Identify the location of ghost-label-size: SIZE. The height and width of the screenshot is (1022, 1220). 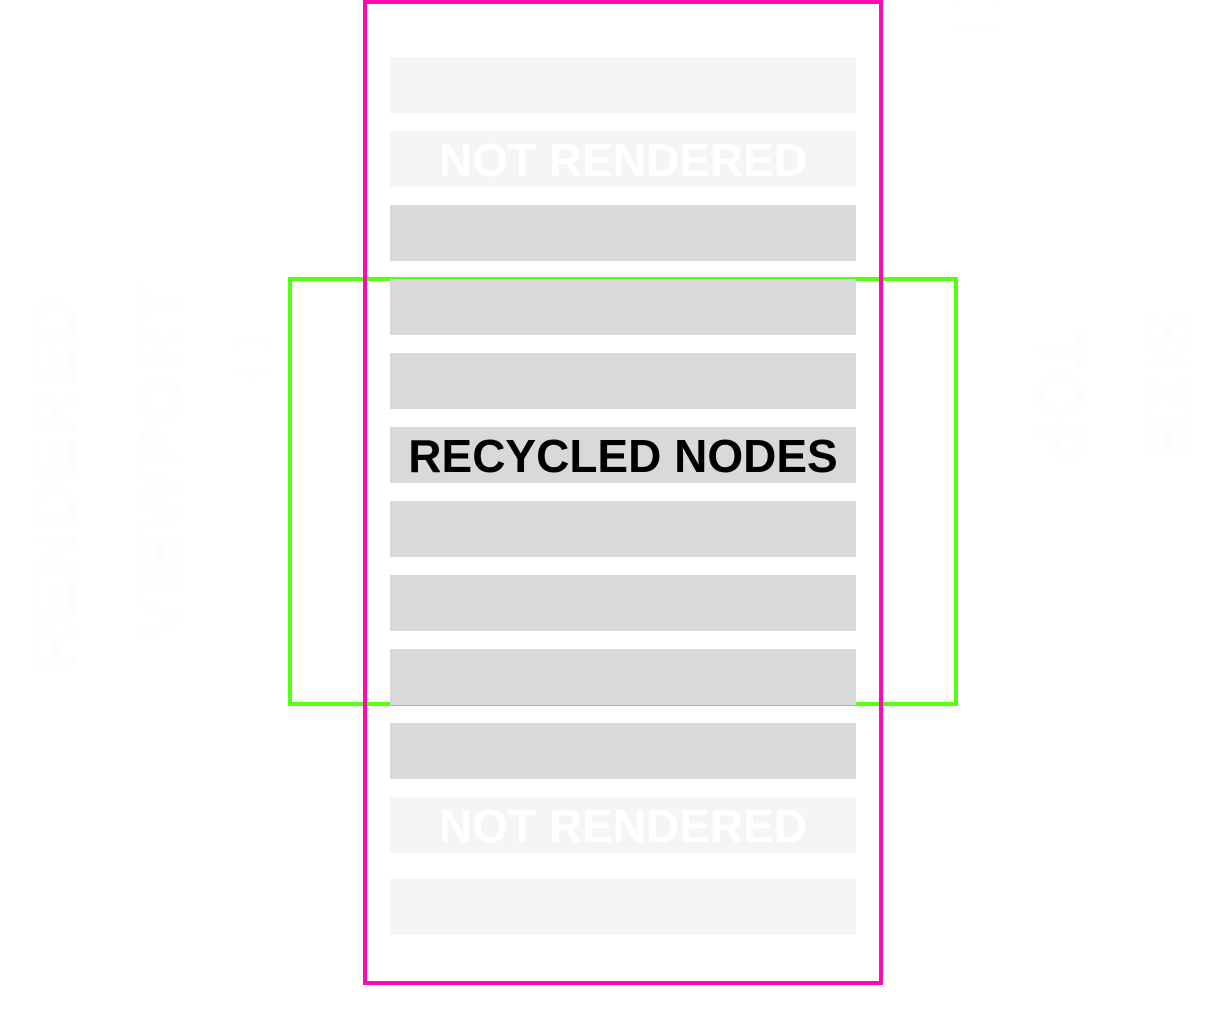
(1168, 385).